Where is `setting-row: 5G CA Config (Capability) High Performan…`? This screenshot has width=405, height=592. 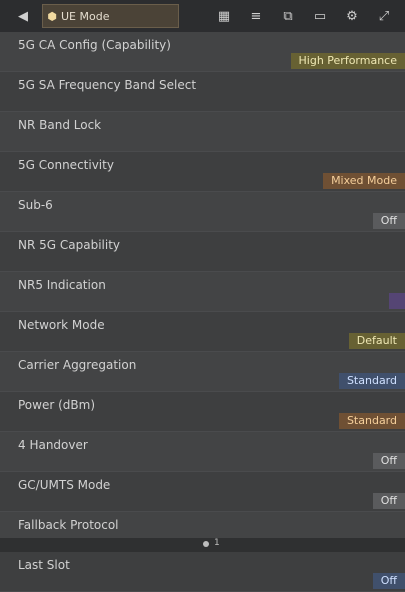
setting-row: 5G CA Config (Capability) High Performan… is located at coordinates (202, 52).